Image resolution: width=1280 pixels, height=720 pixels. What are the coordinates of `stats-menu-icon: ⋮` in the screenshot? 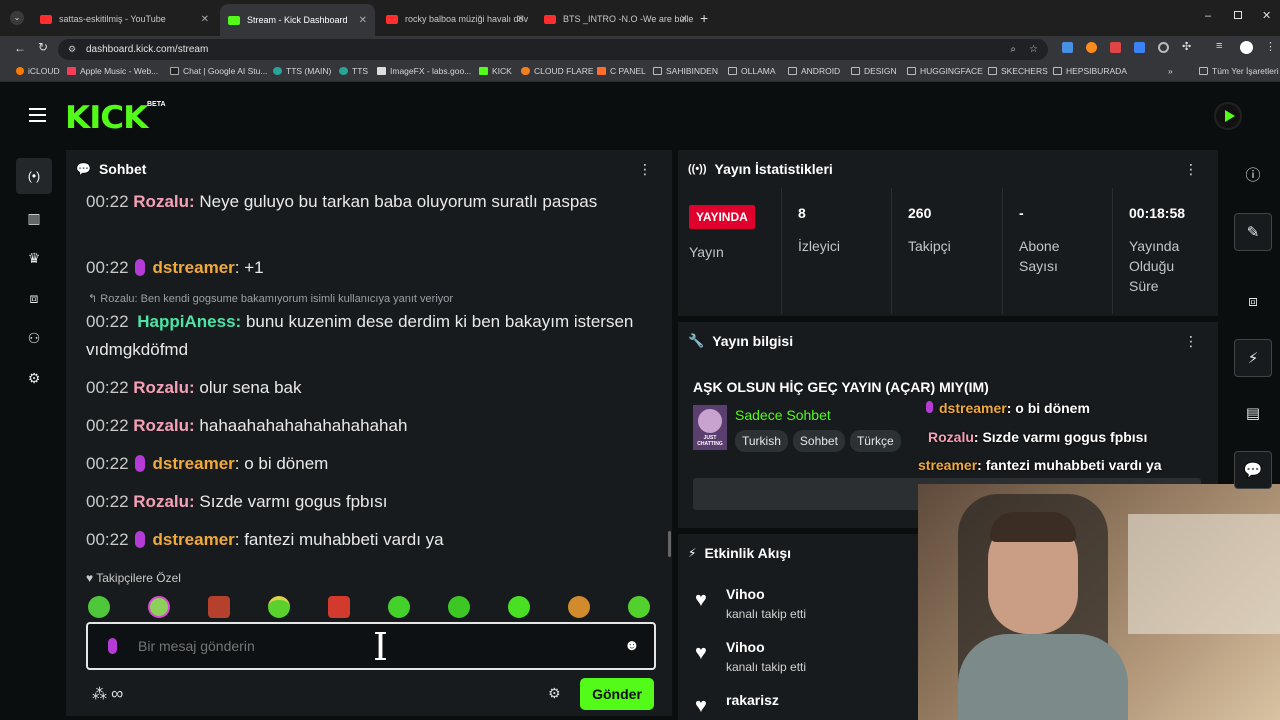 It's located at (1191, 169).